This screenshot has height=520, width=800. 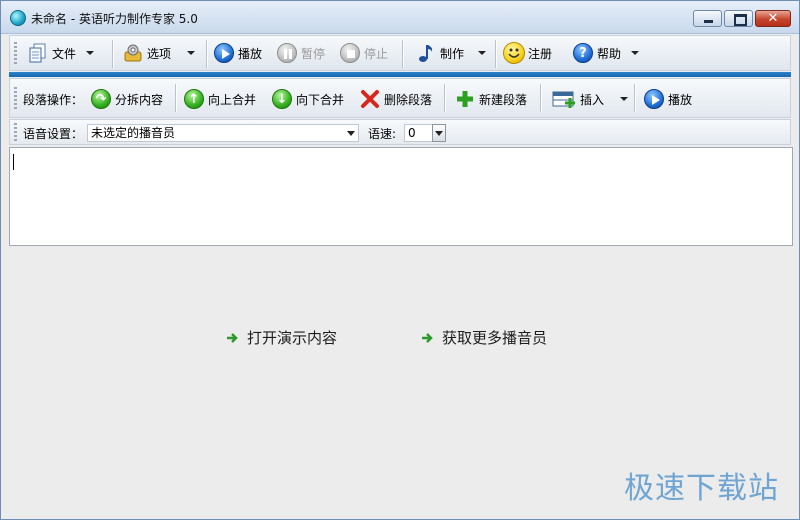 What do you see at coordinates (13, 162) in the screenshot?
I see `text-caret` at bounding box center [13, 162].